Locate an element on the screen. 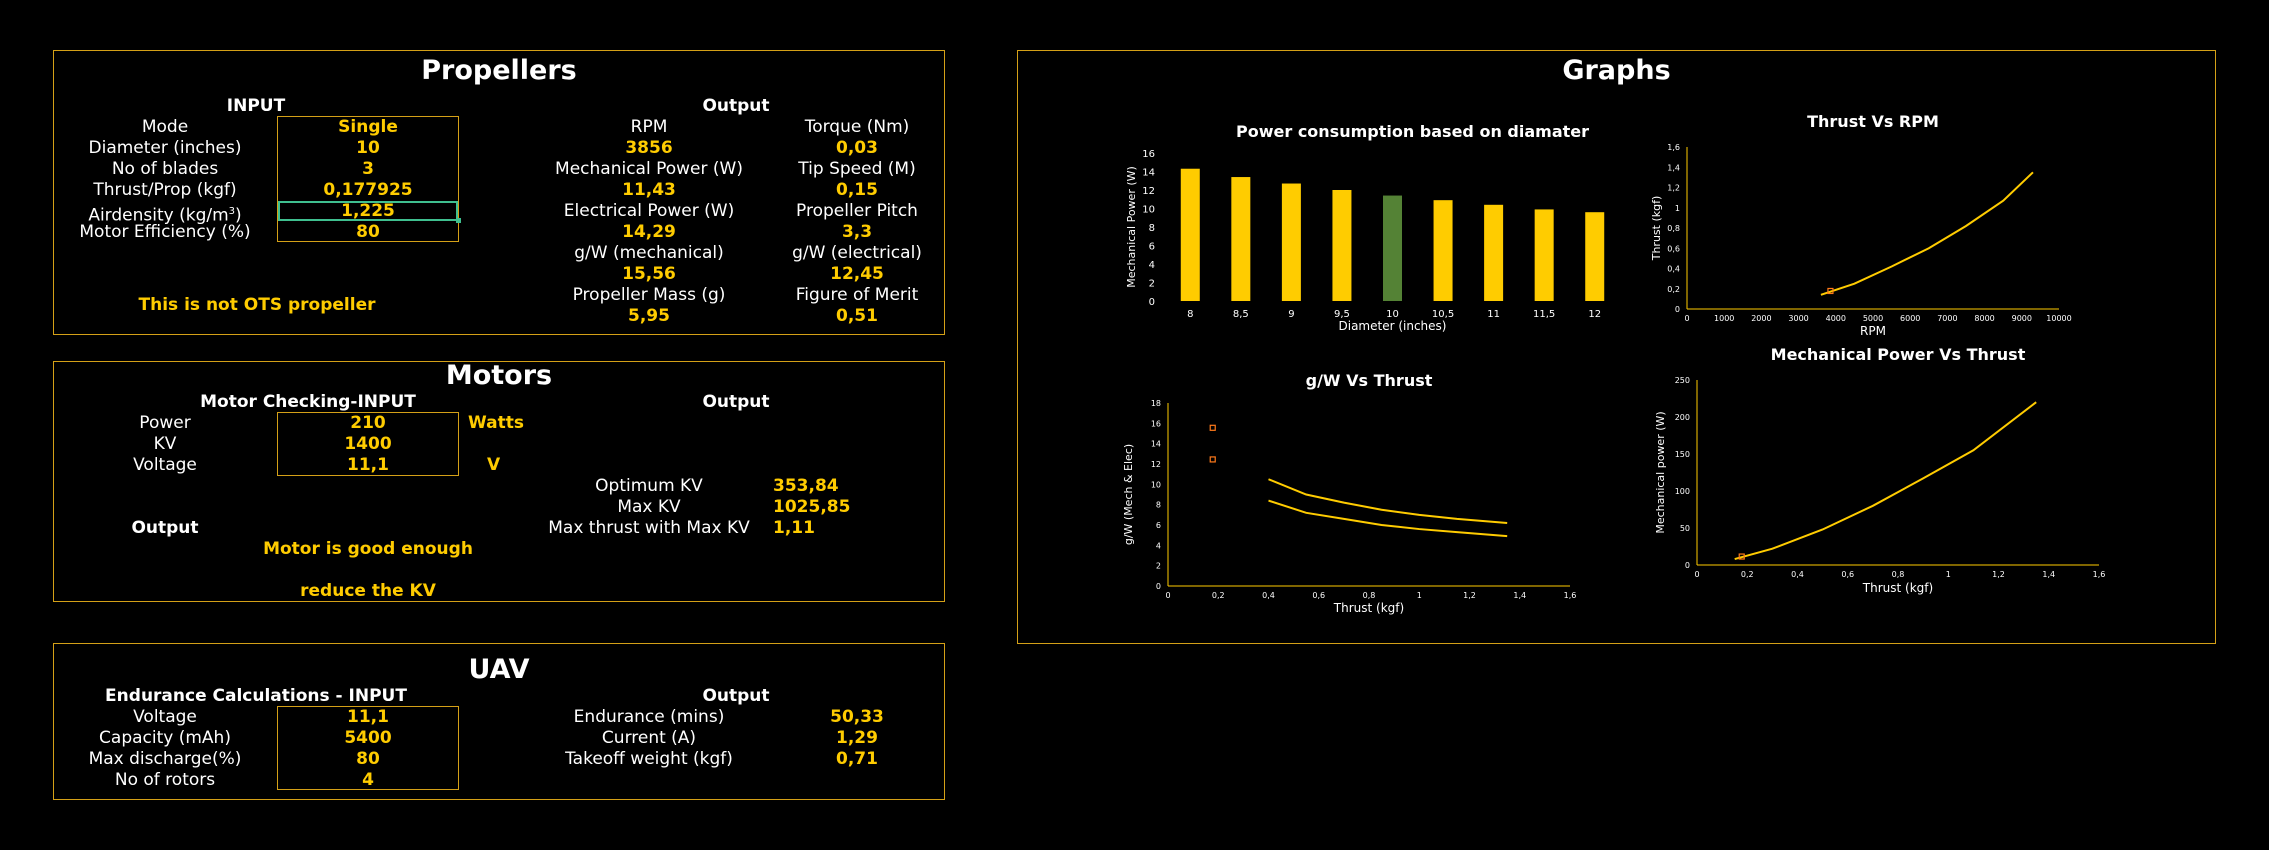 The width and height of the screenshot is (2269, 850). current-value: 1,29 is located at coordinates (857, 738).